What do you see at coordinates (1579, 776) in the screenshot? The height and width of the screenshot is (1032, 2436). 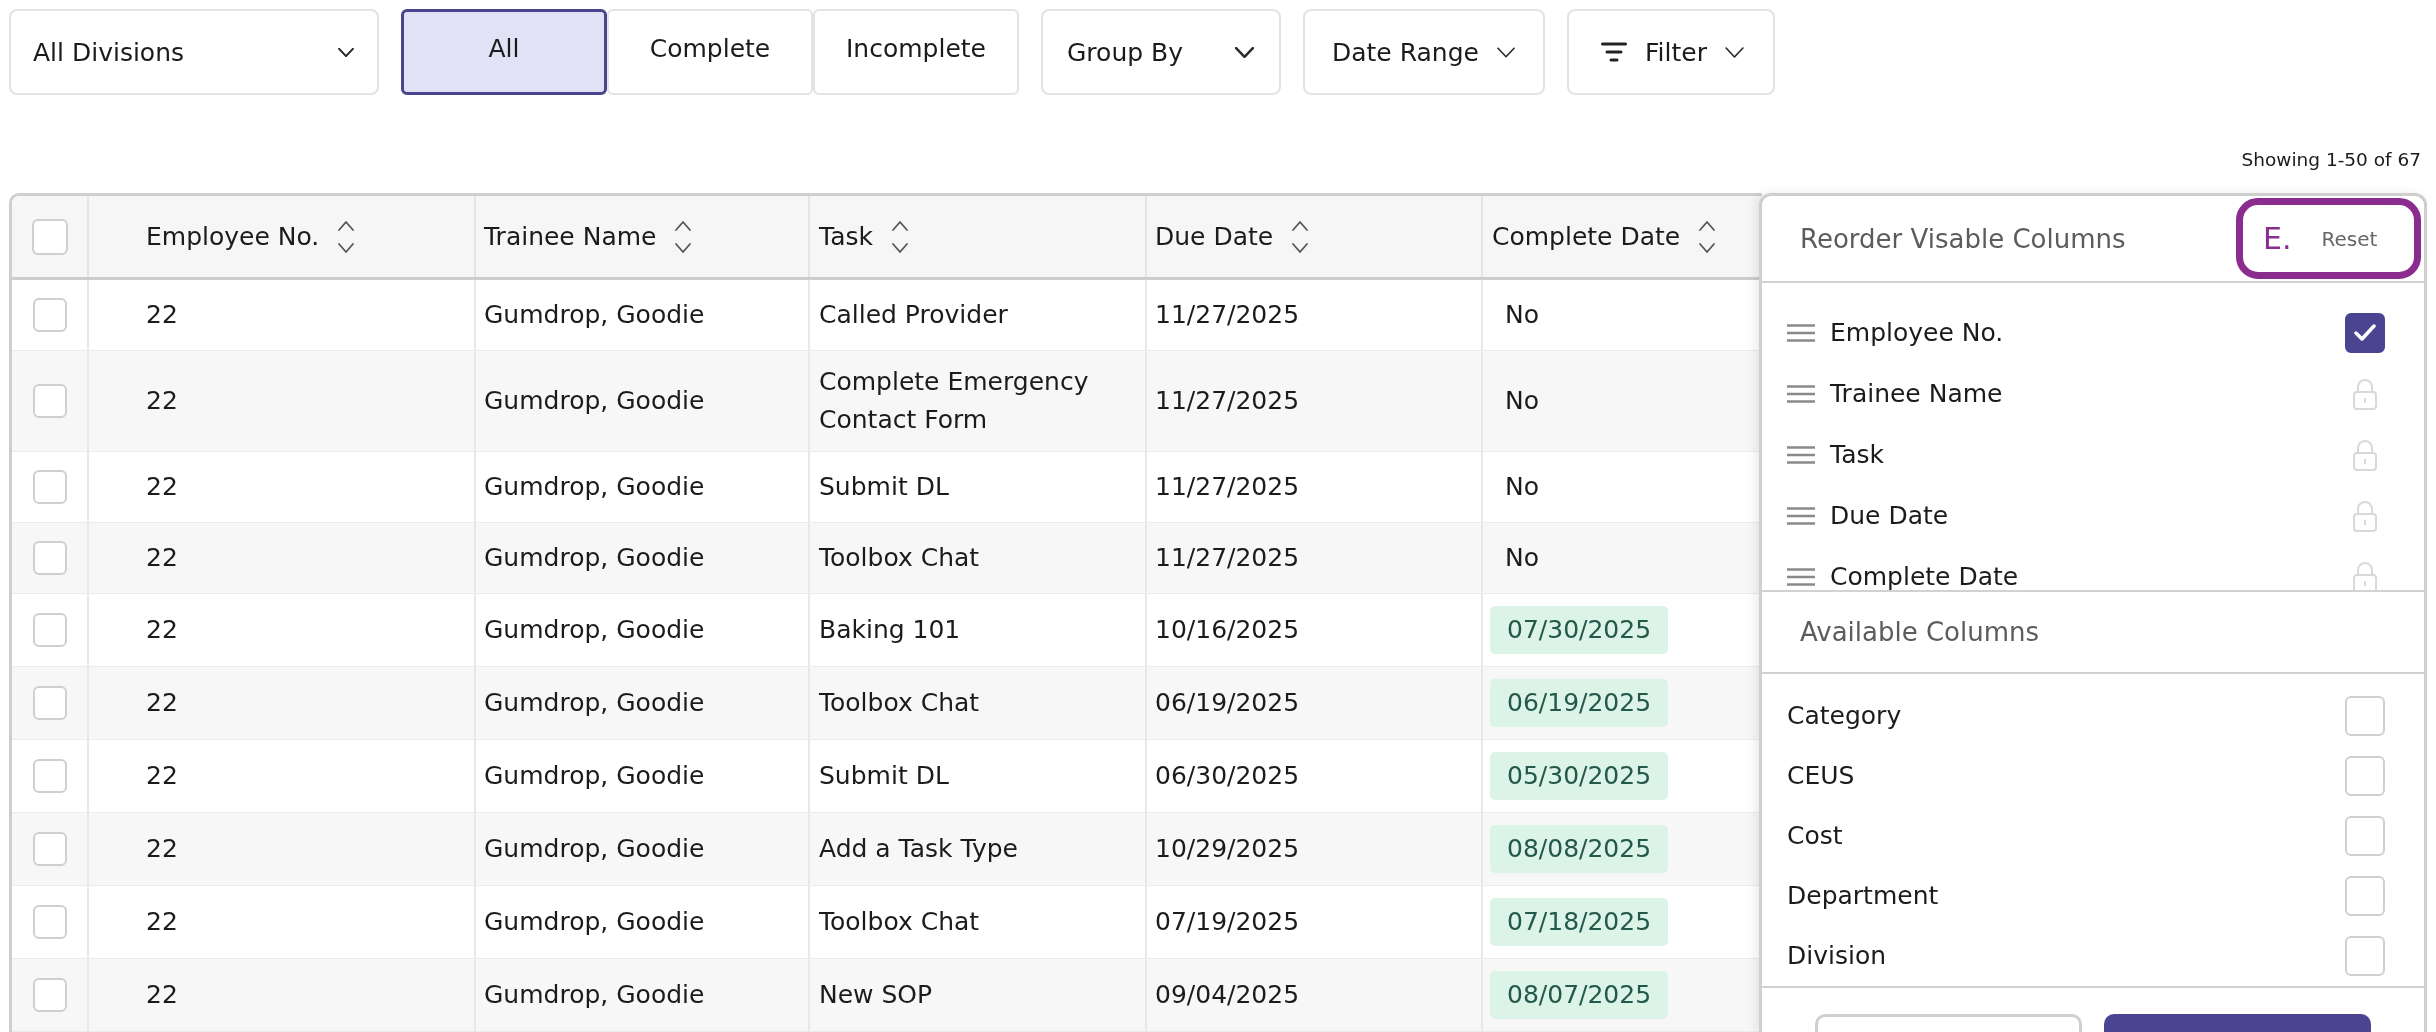 I see `completion-date-badge: 05/30/2025` at bounding box center [1579, 776].